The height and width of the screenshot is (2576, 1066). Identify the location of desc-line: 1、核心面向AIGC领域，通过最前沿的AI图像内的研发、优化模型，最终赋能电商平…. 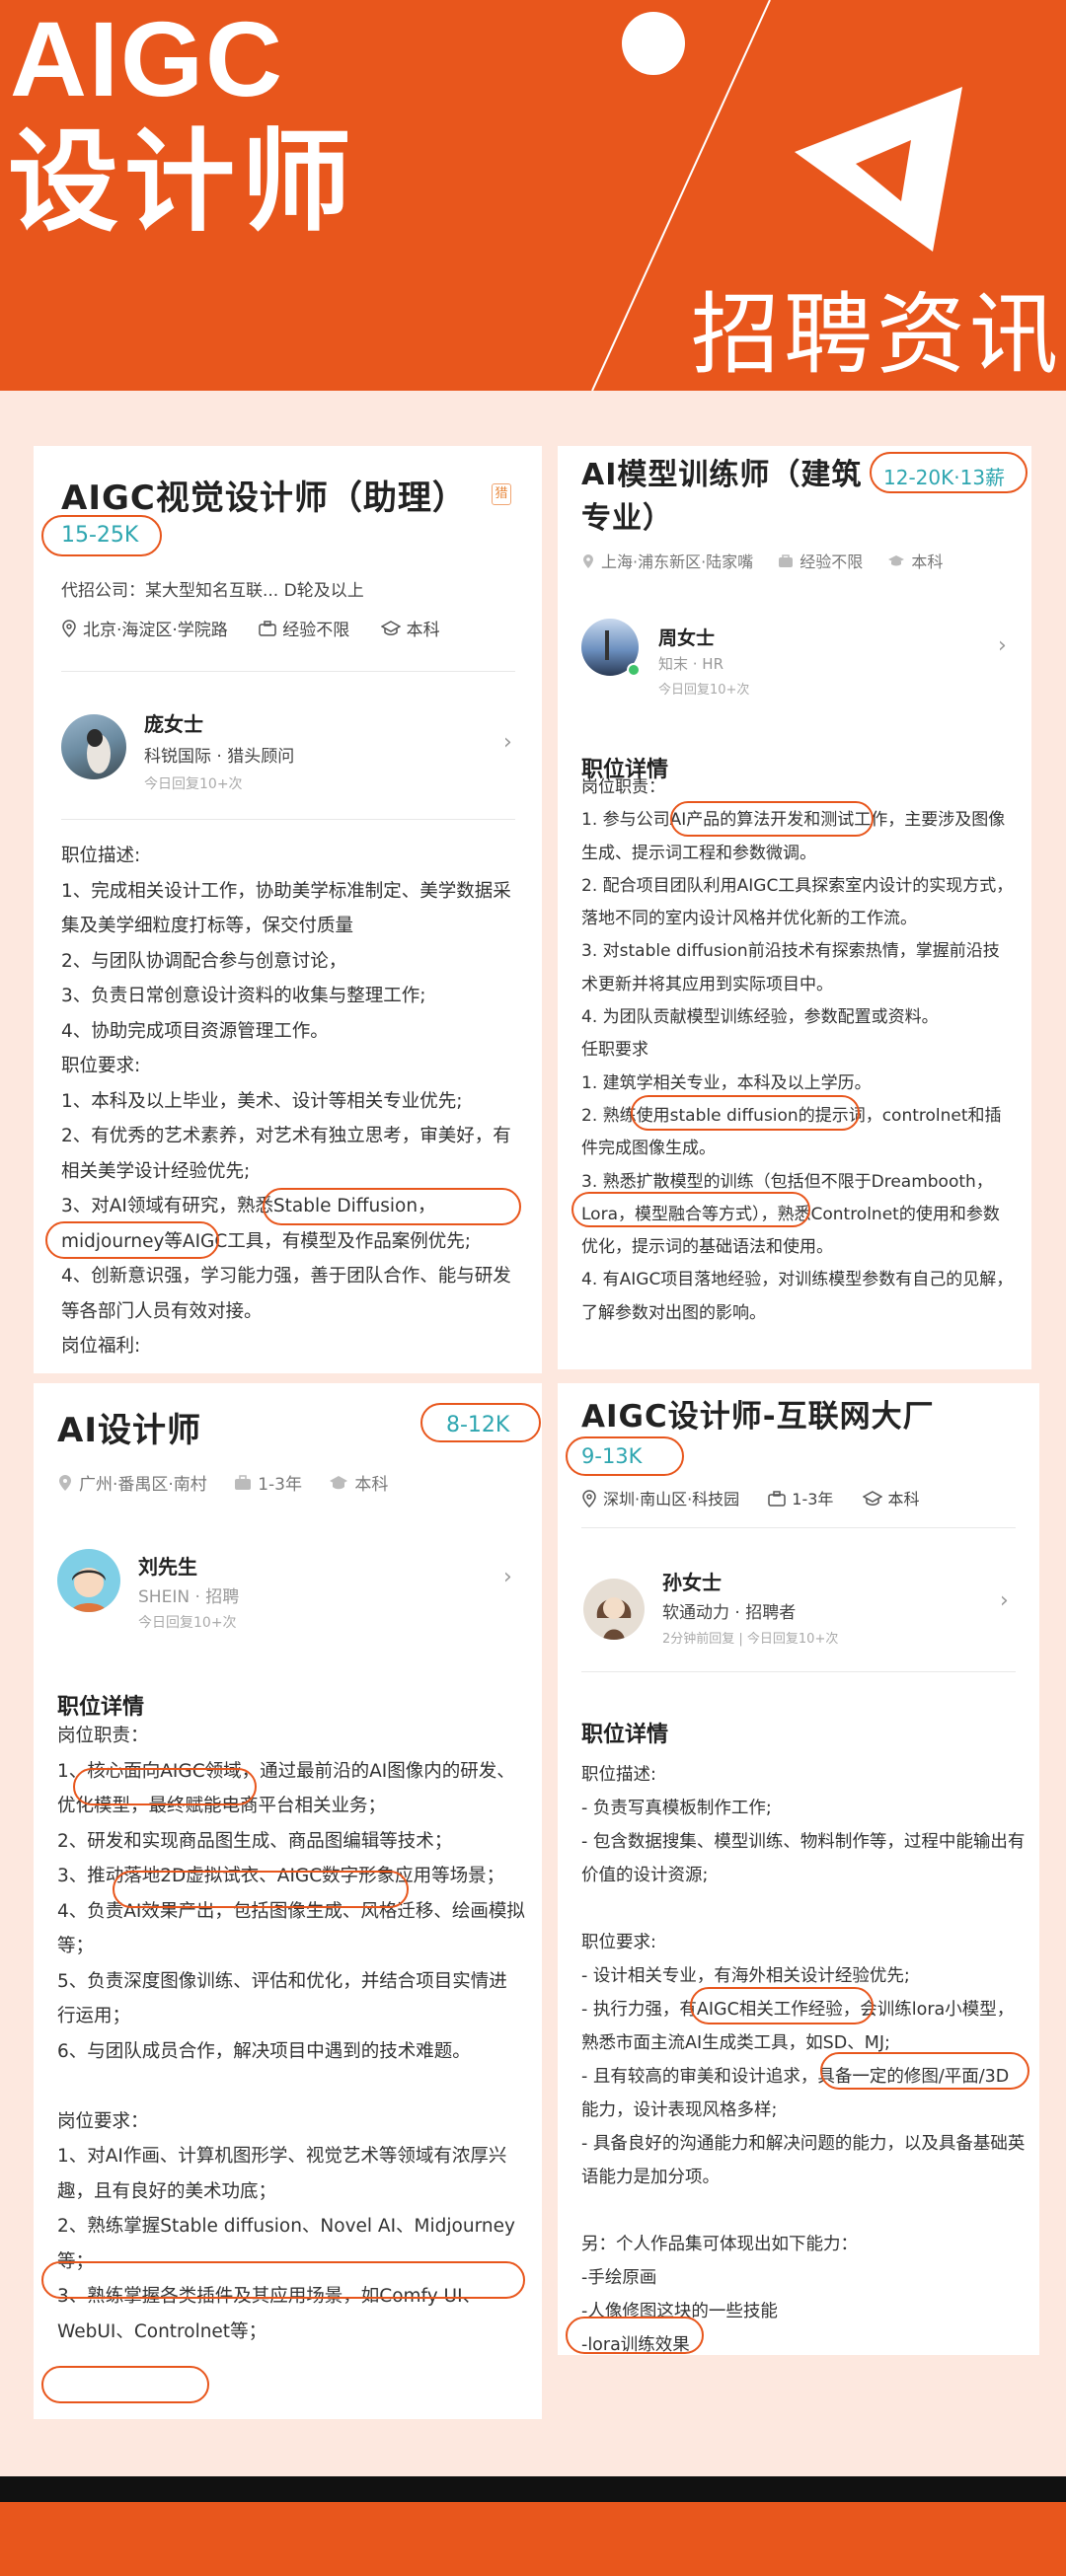
(286, 1788).